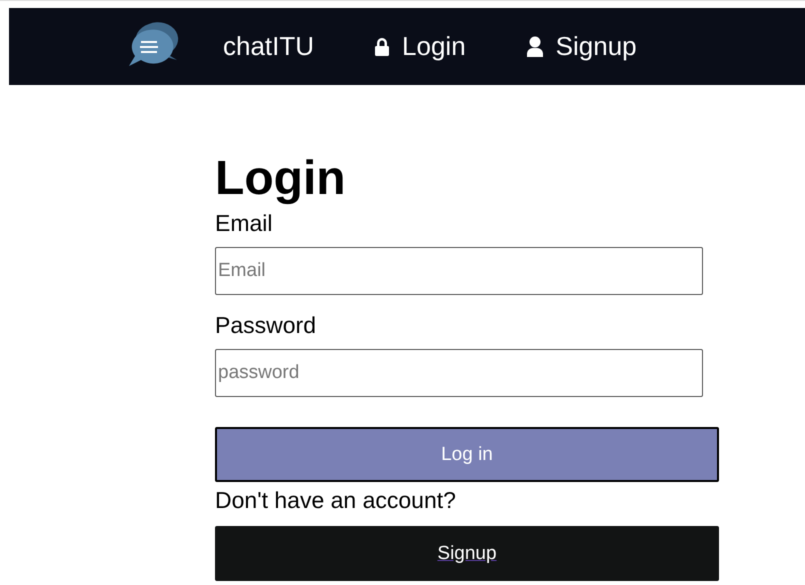  Describe the element at coordinates (153, 44) in the screenshot. I see `chat-bubbles-icon` at that location.